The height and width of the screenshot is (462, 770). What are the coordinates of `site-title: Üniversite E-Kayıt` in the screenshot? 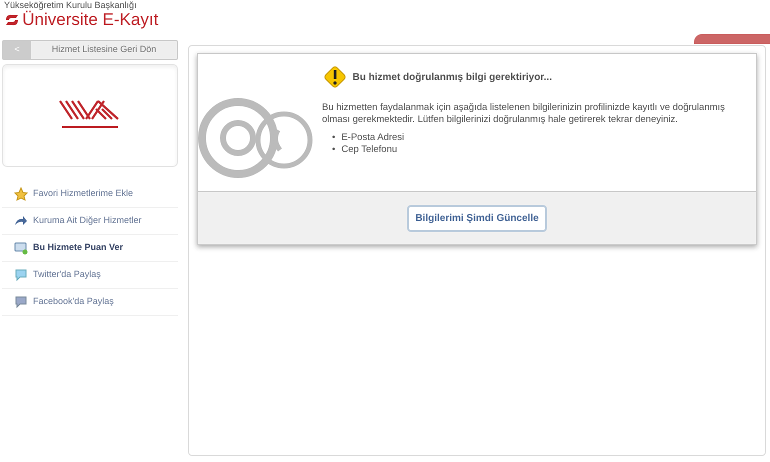 It's located at (90, 20).